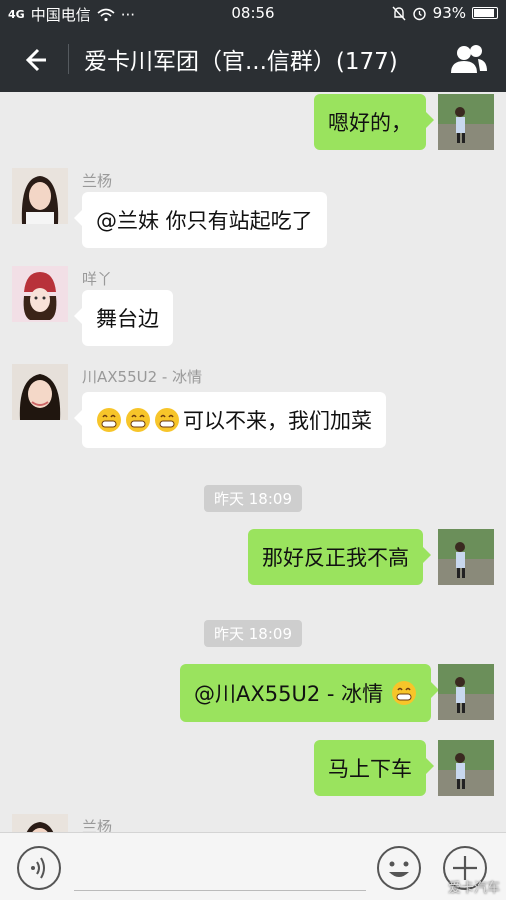  Describe the element at coordinates (374, 768) in the screenshot. I see `message-bubble: 马上下车` at that location.